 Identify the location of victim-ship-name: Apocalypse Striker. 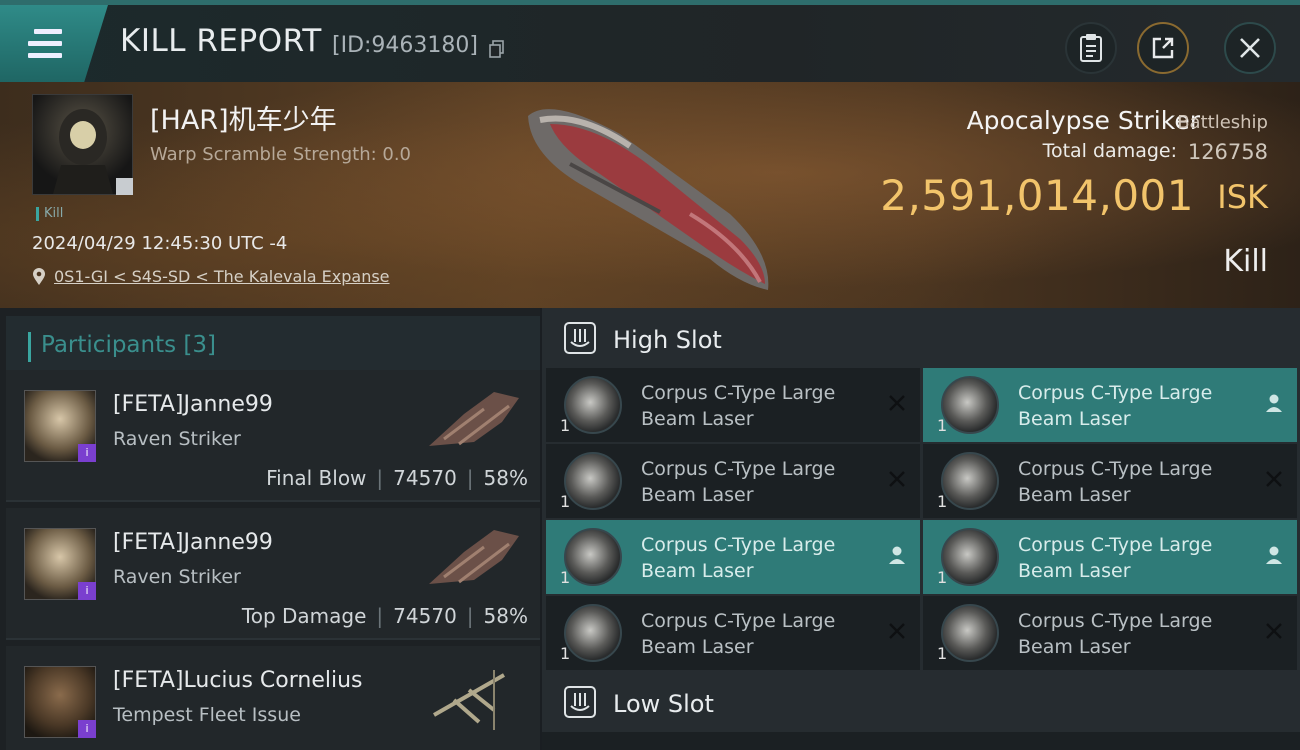
(1083, 120).